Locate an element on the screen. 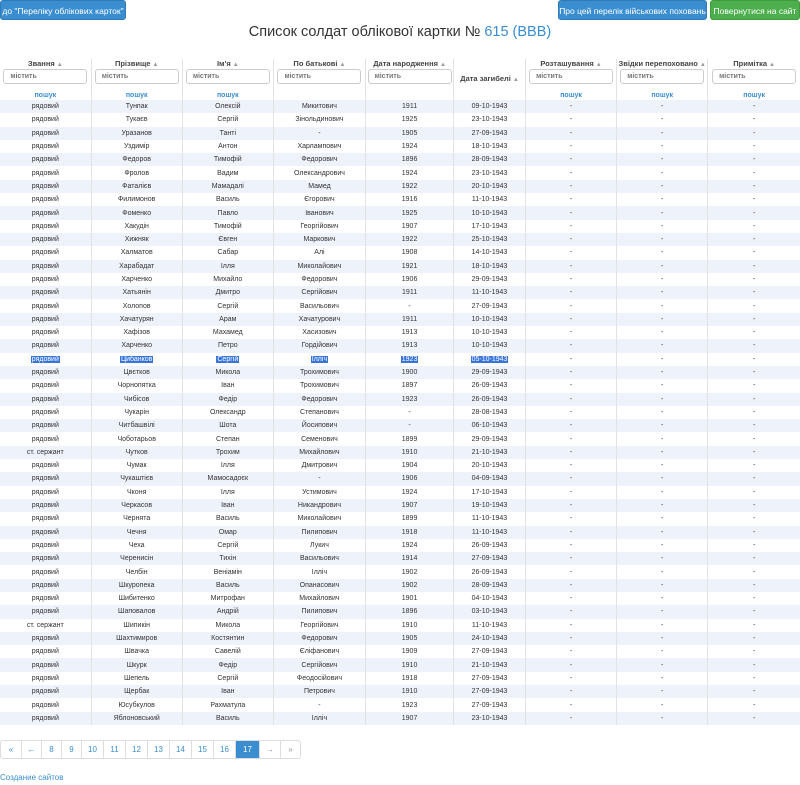  filter-input-patronymic: містить is located at coordinates (319, 76).